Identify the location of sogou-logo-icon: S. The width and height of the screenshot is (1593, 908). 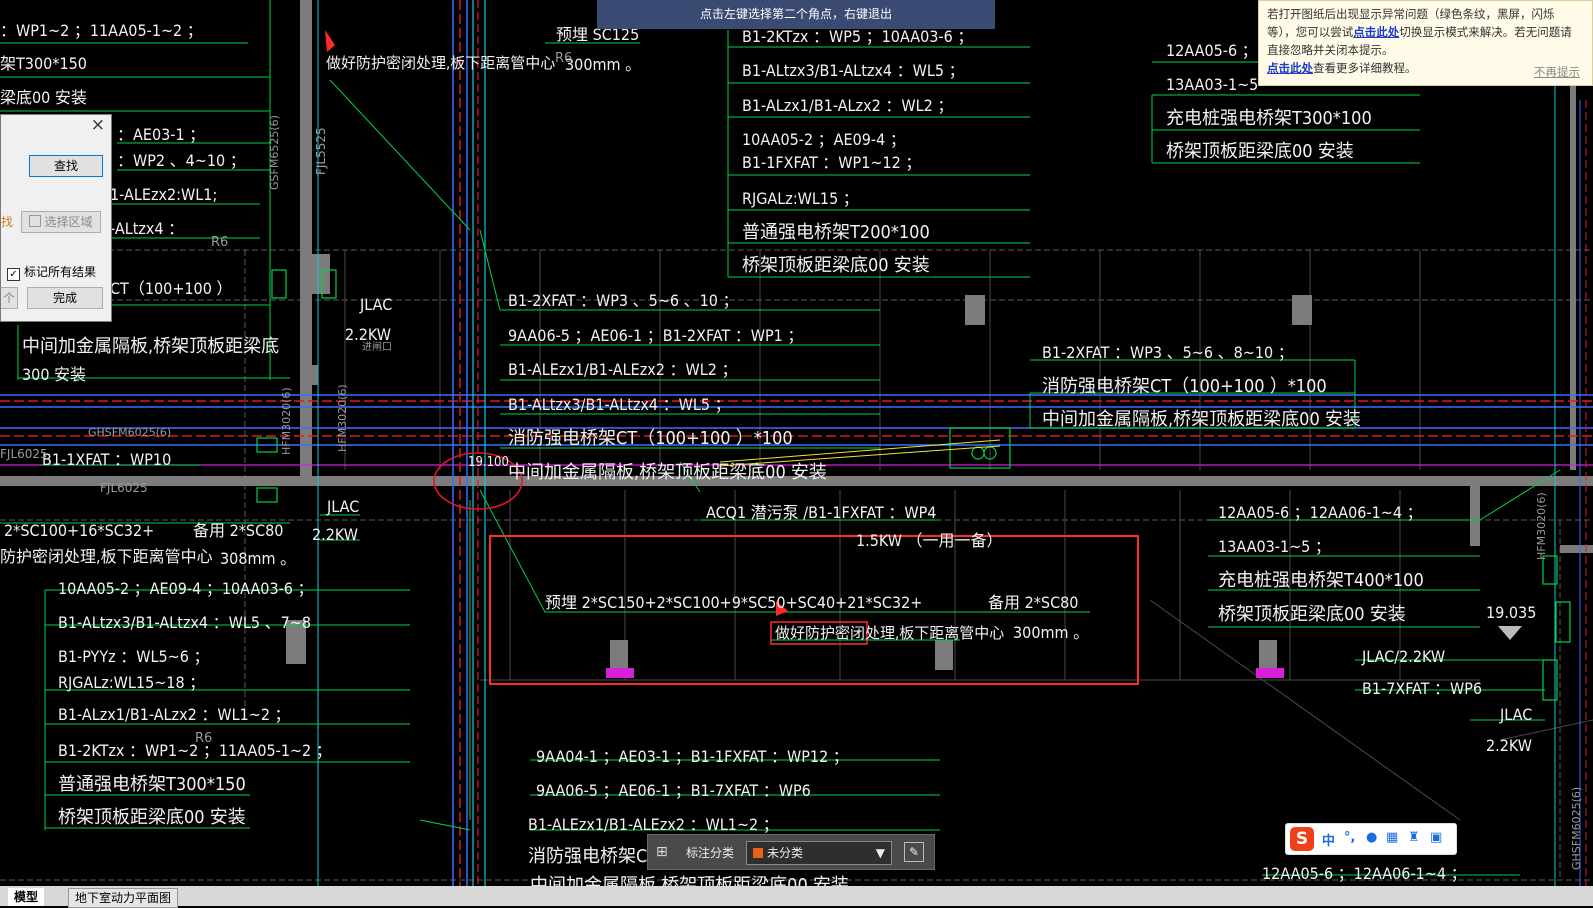
(1302, 839).